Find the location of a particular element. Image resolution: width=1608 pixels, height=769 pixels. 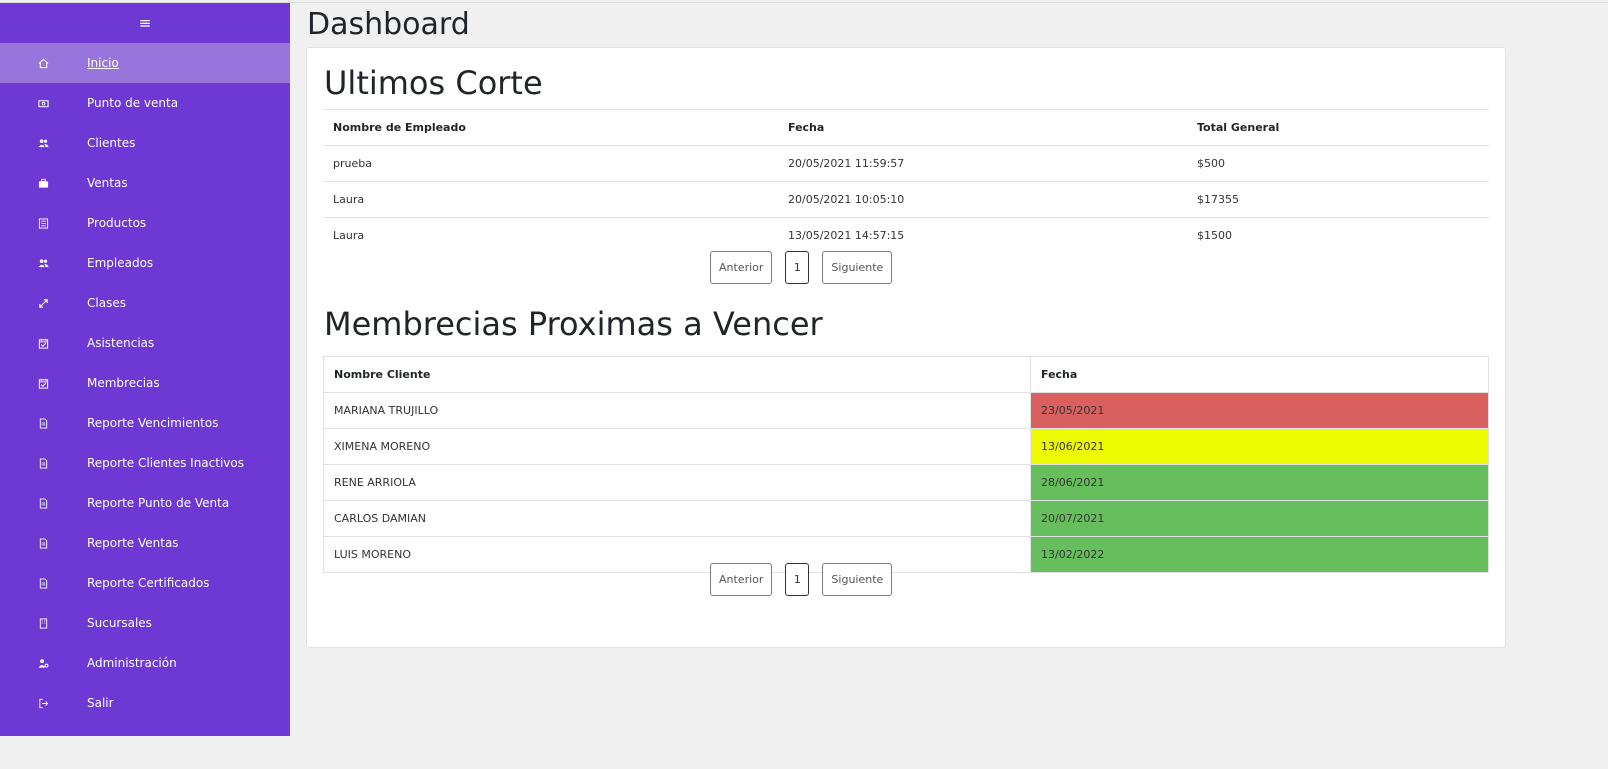

sidebar-item-reporte-ventas: Reporte Ventas is located at coordinates (145, 543).